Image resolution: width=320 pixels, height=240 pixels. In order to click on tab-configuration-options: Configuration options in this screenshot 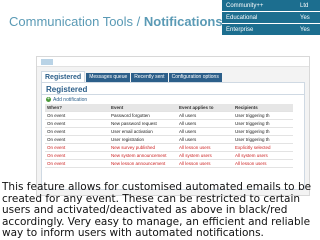, I will do `click(195, 77)`.